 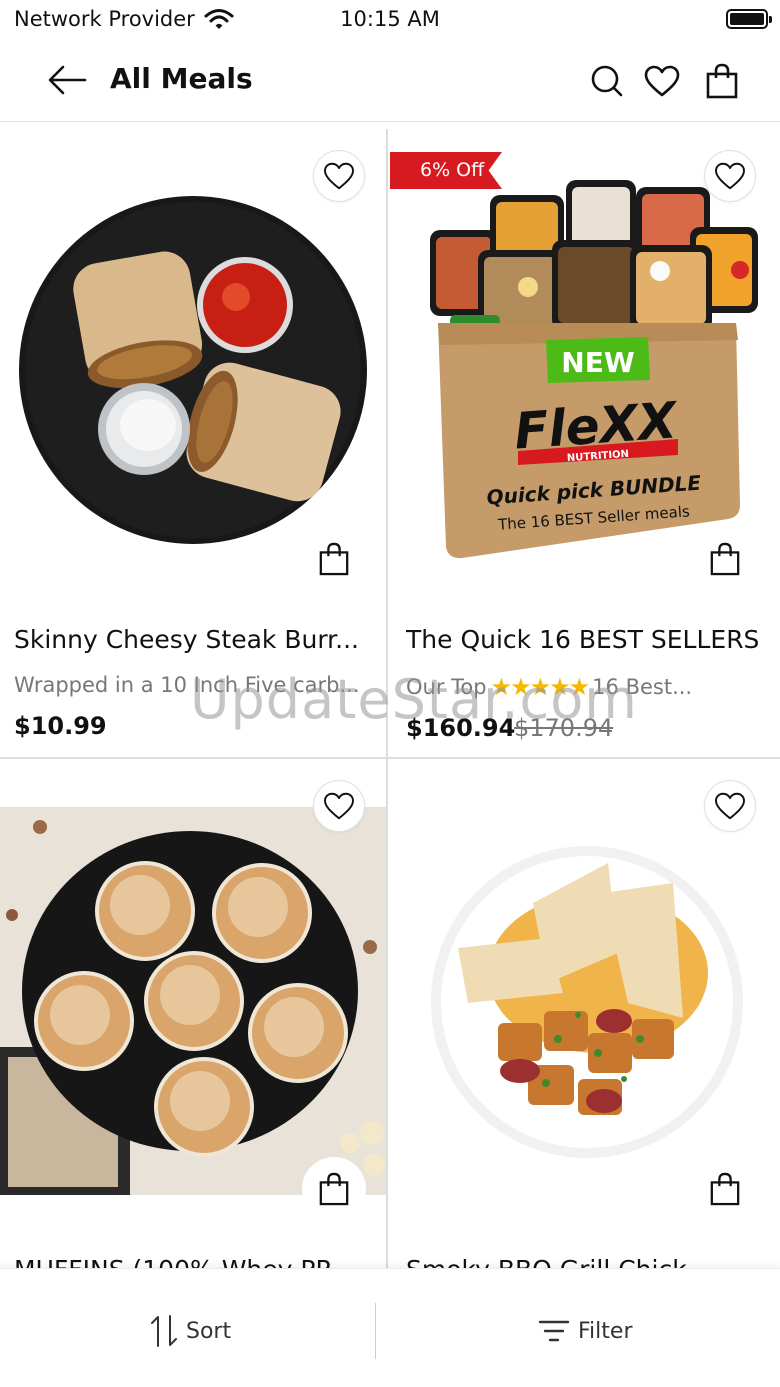 What do you see at coordinates (390, 1327) in the screenshot?
I see `bottom-action-bar: Sort Filter` at bounding box center [390, 1327].